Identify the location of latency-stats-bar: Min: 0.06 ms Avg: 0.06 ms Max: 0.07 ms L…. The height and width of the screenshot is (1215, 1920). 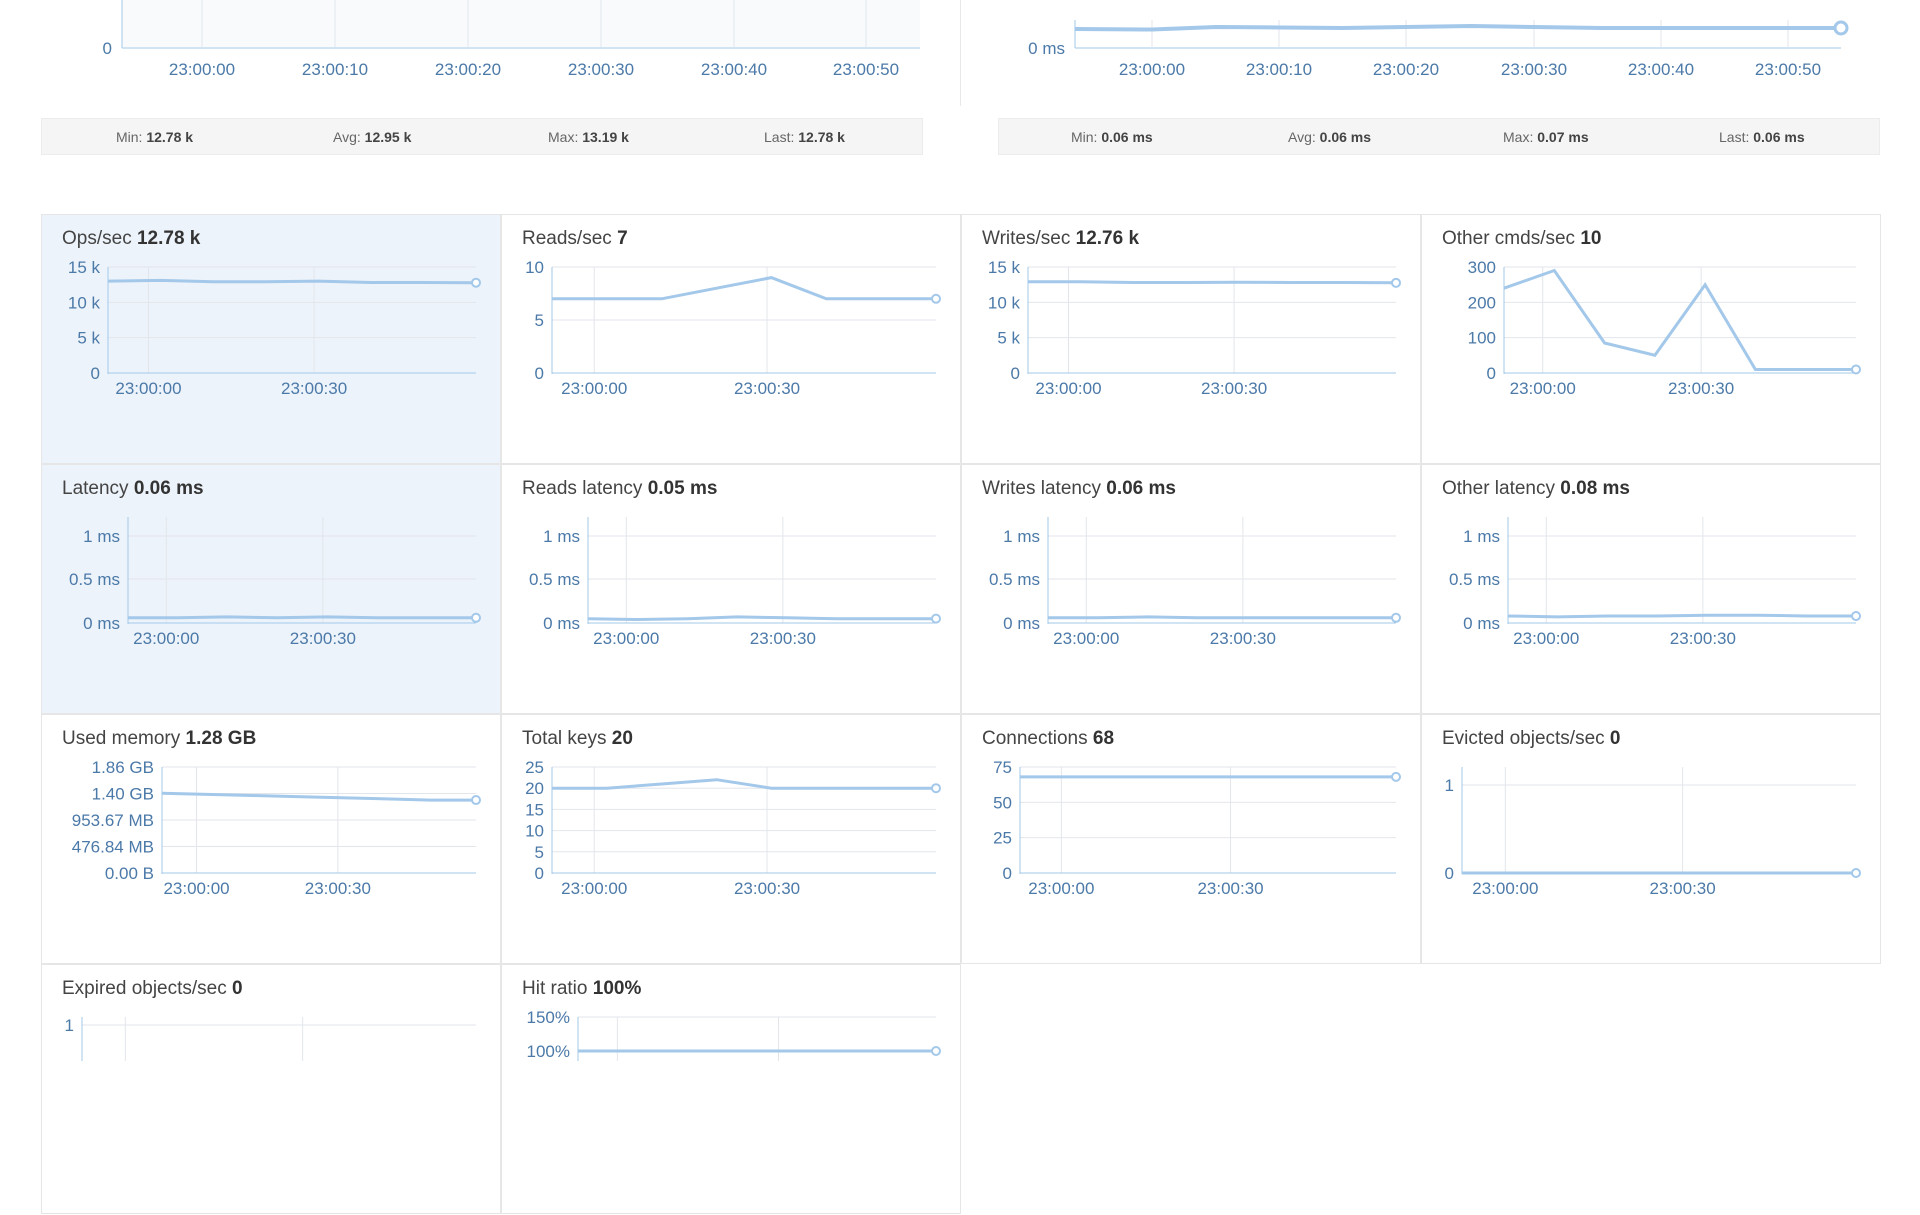
(1439, 136).